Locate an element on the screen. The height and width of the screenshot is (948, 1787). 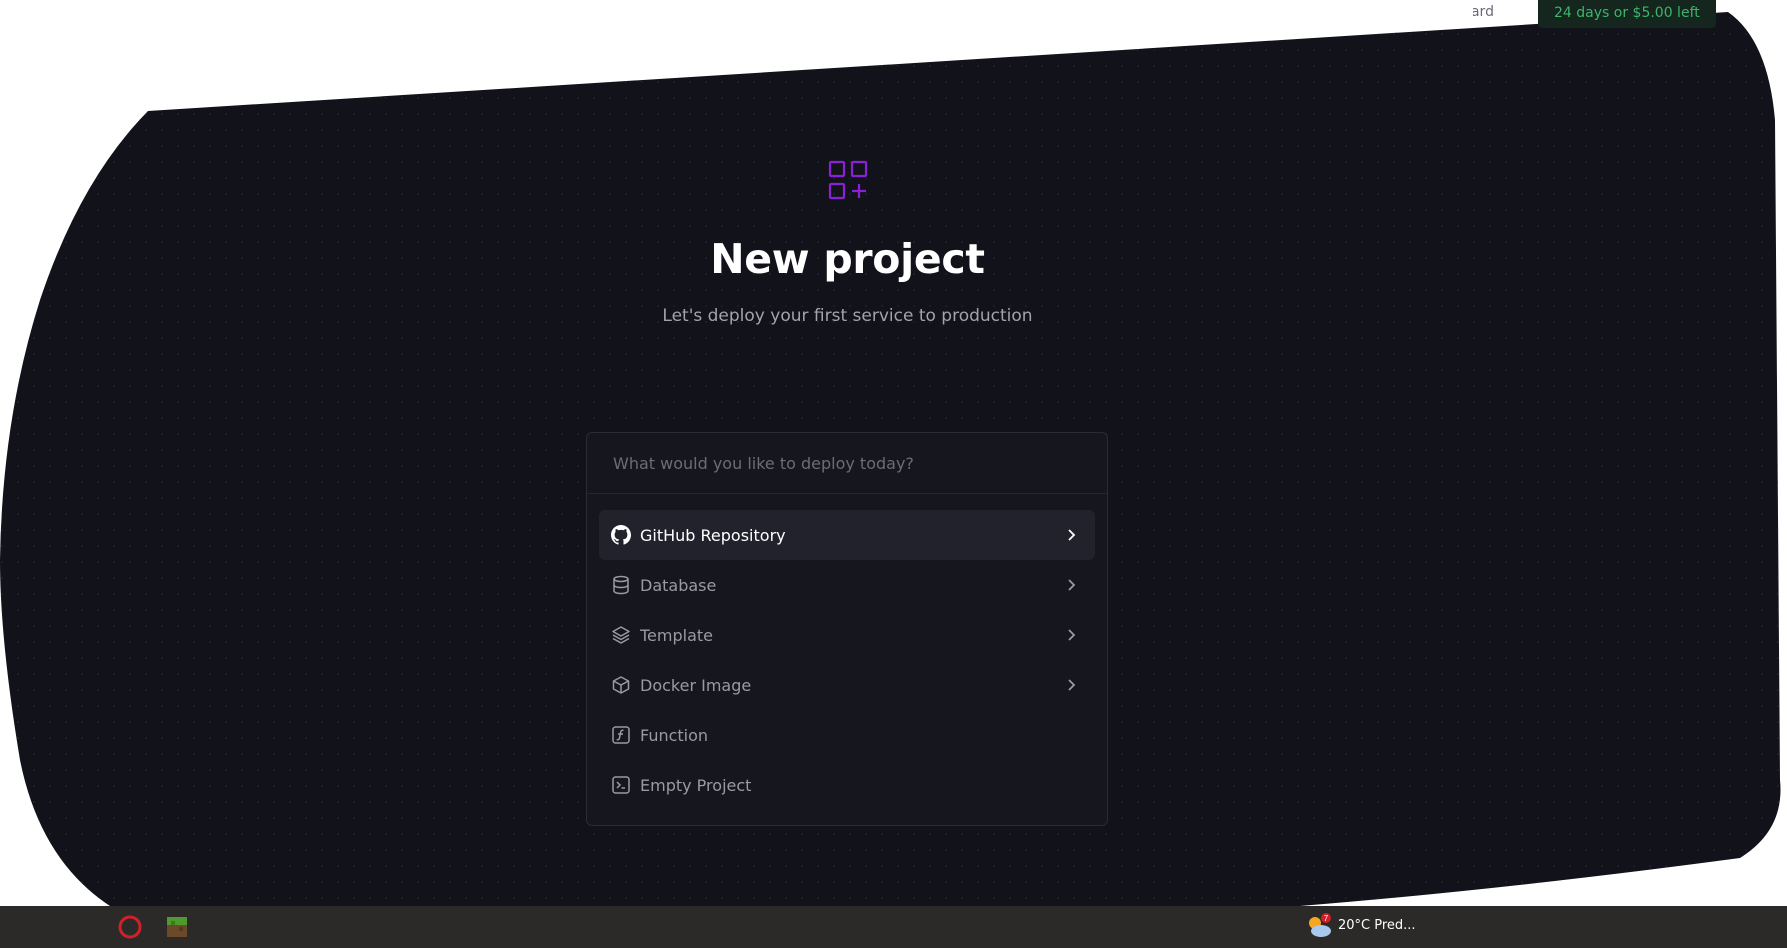
trial-status-badge: 24 days or $5.00 left is located at coordinates (1627, 14).